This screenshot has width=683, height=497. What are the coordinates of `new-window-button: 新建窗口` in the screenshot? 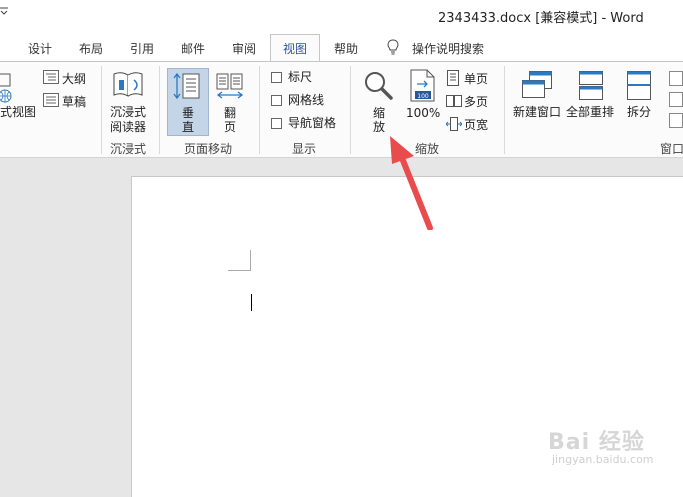 It's located at (537, 112).